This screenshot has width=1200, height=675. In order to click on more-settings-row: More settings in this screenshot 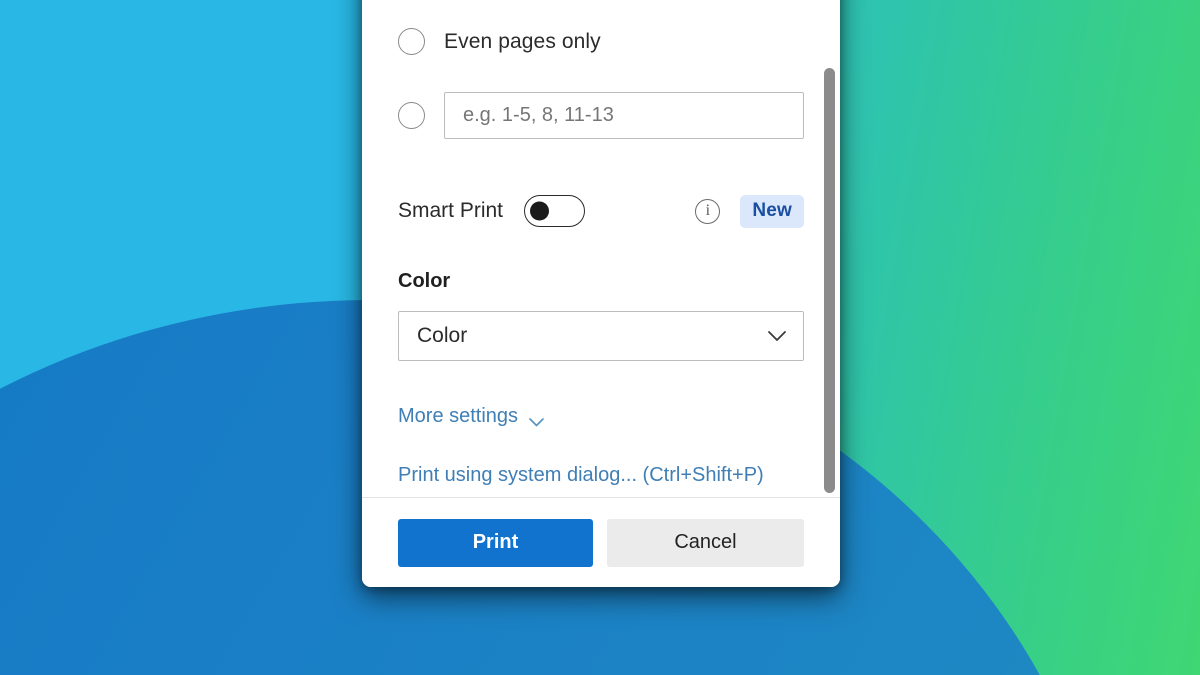, I will do `click(601, 416)`.